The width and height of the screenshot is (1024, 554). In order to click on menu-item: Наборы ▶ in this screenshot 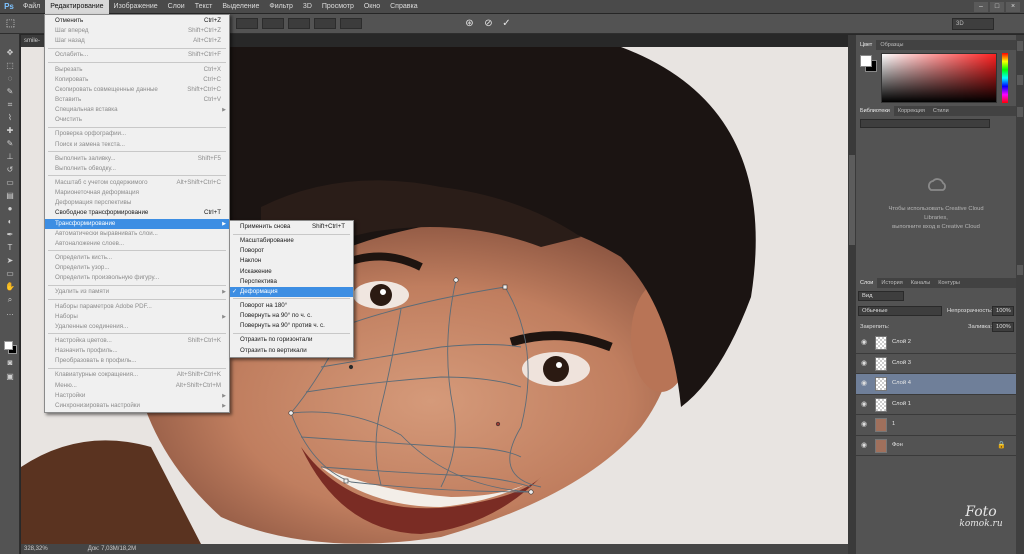, I will do `click(137, 317)`.